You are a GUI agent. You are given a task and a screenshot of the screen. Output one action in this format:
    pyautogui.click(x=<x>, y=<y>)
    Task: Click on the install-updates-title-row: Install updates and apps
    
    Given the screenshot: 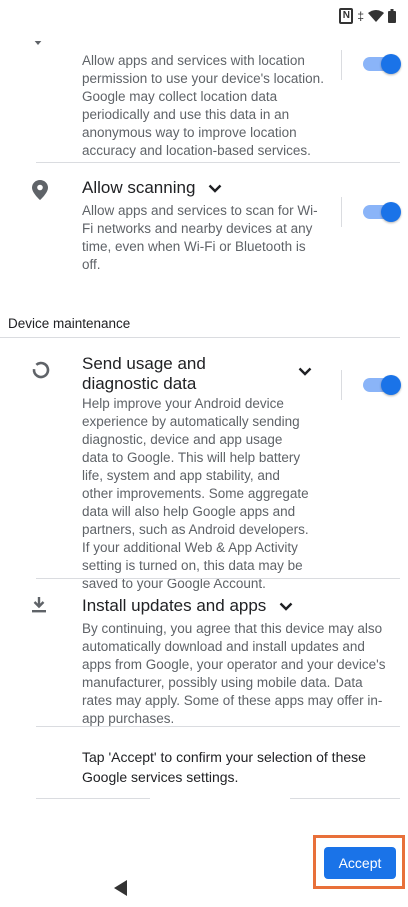 What is the action you would take?
    pyautogui.click(x=187, y=606)
    